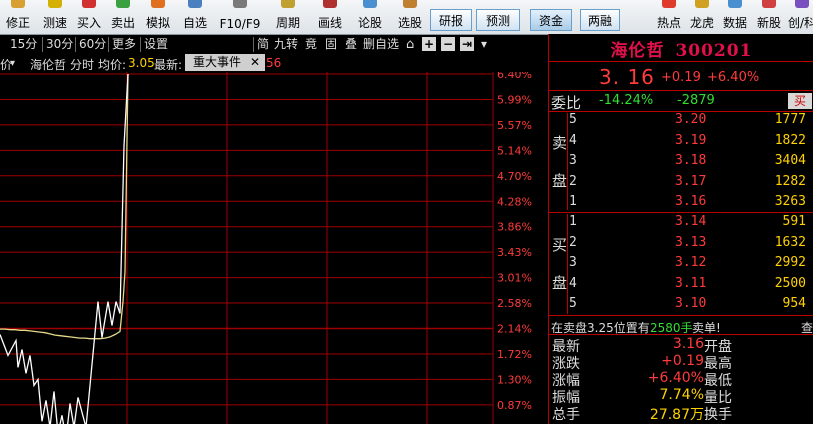 This screenshot has height=424, width=813. I want to click on draw-line-icon, so click(330, 4).